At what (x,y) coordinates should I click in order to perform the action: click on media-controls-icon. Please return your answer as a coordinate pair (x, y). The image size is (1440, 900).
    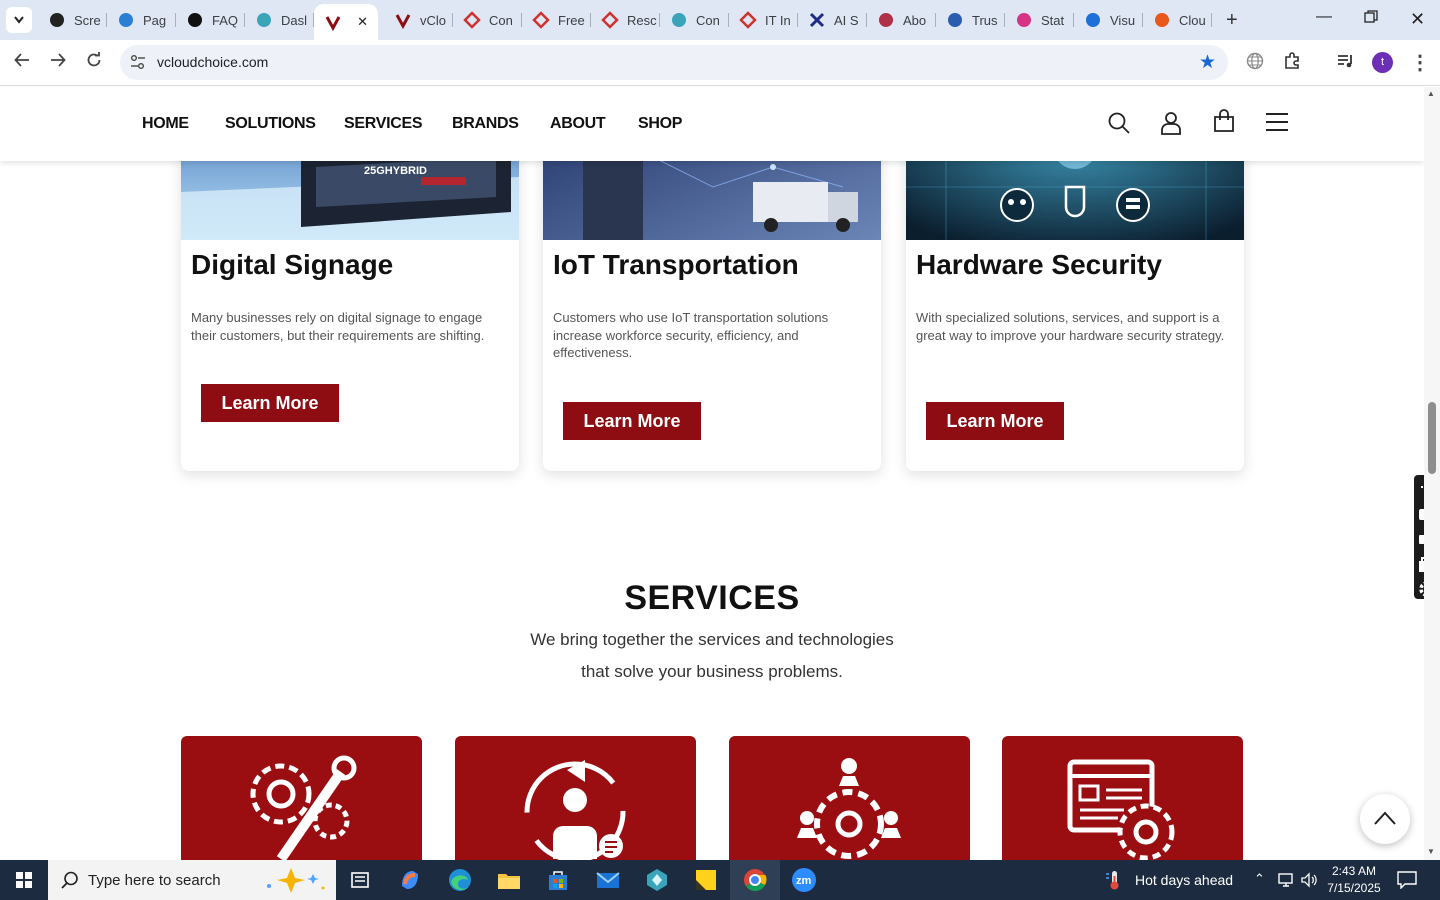
    Looking at the image, I should click on (1346, 61).